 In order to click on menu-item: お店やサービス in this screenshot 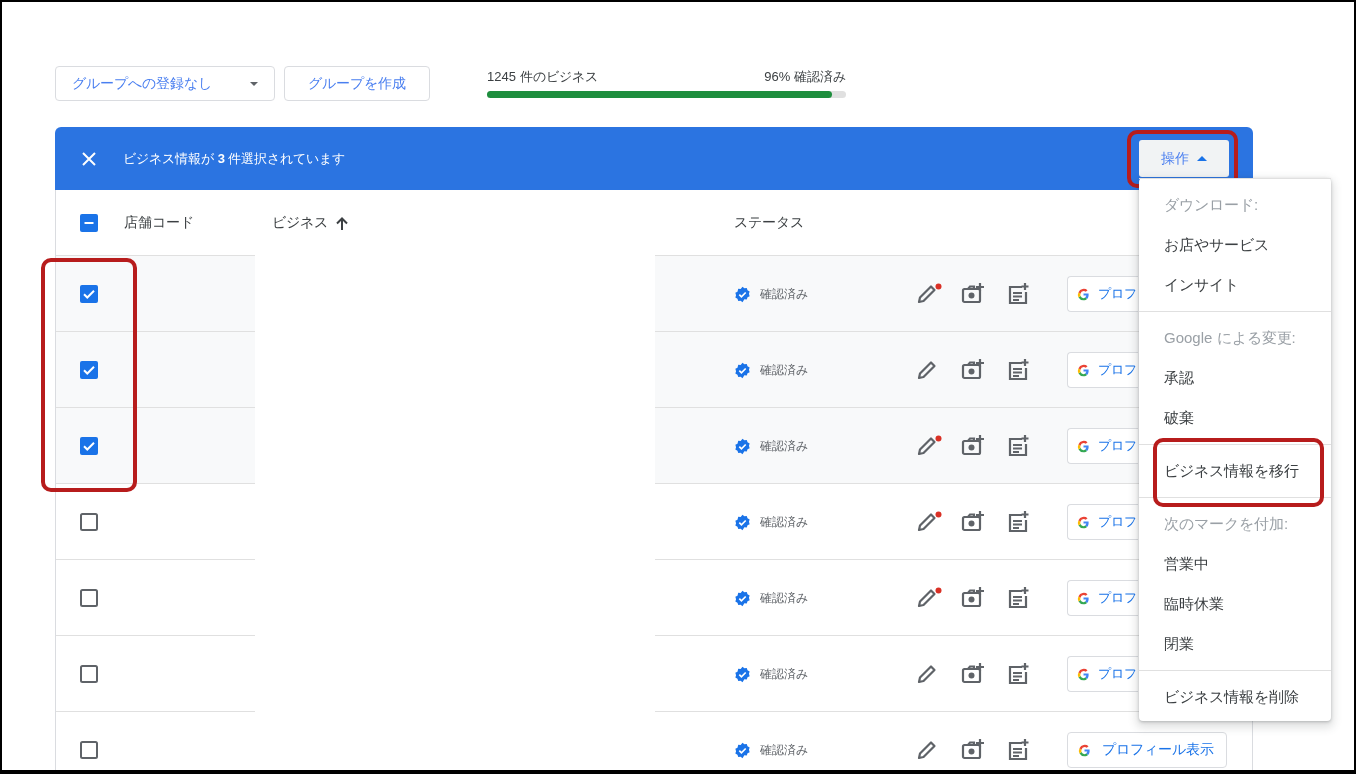, I will do `click(1216, 245)`.